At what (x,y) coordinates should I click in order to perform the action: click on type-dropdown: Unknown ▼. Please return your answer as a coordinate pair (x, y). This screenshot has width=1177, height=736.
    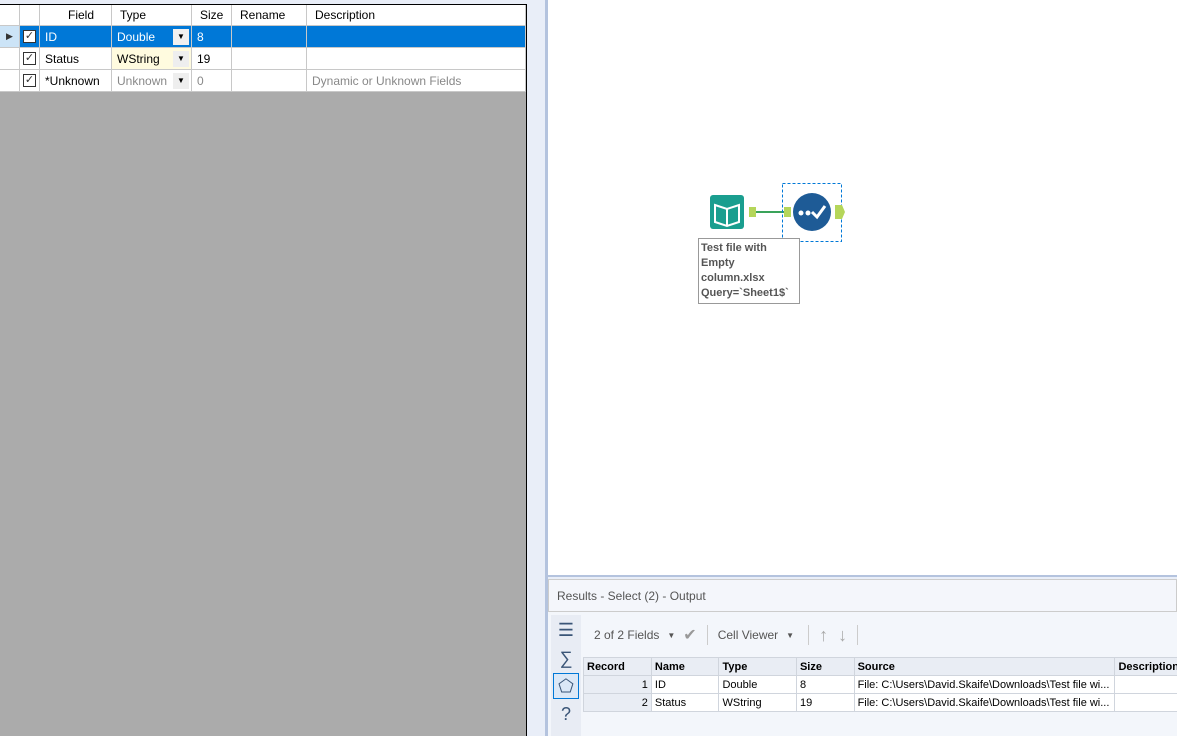
    Looking at the image, I should click on (152, 80).